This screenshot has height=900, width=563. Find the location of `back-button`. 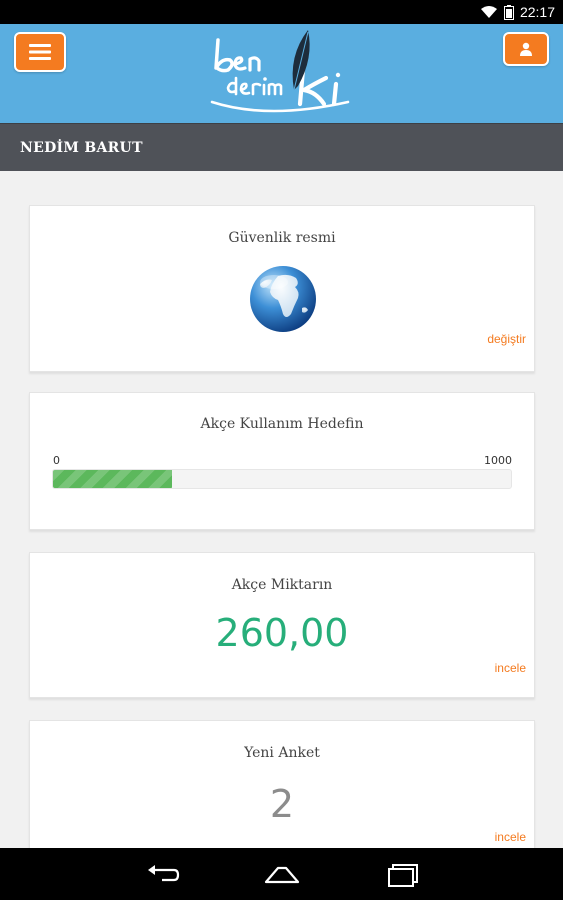

back-button is located at coordinates (162, 874).